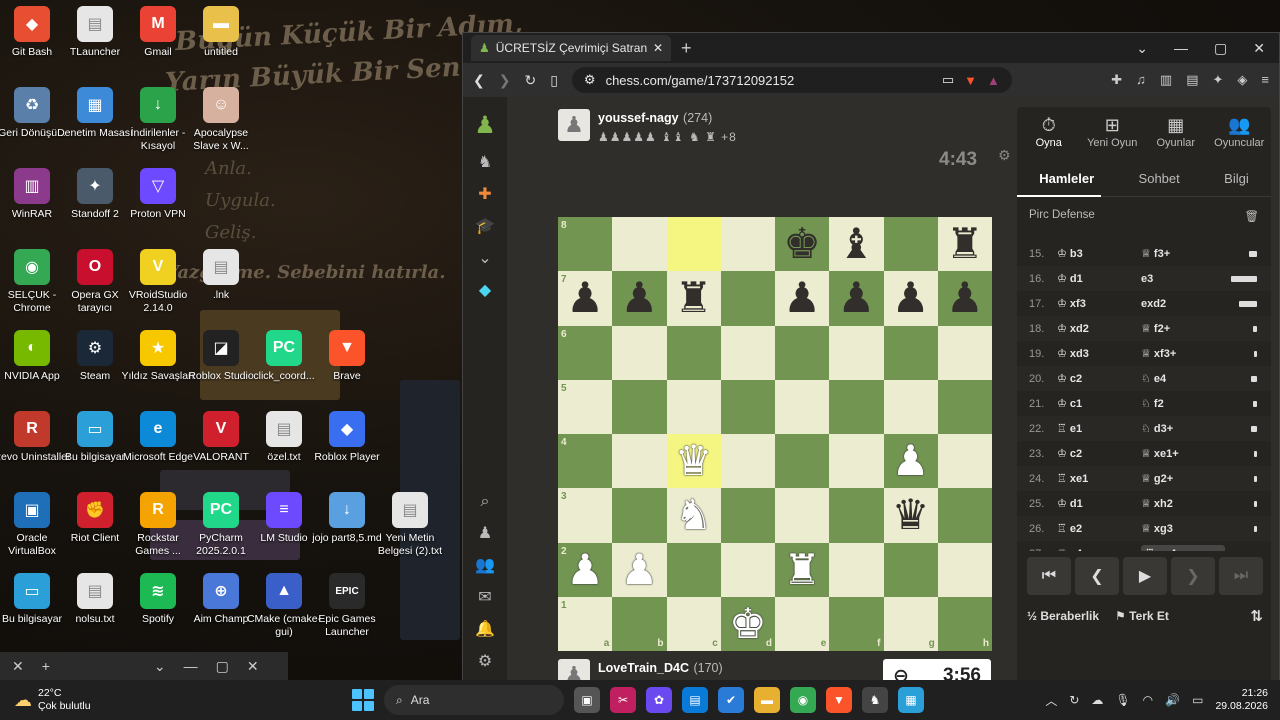  Describe the element at coordinates (585, 515) in the screenshot. I see `square-a3: 3` at that location.